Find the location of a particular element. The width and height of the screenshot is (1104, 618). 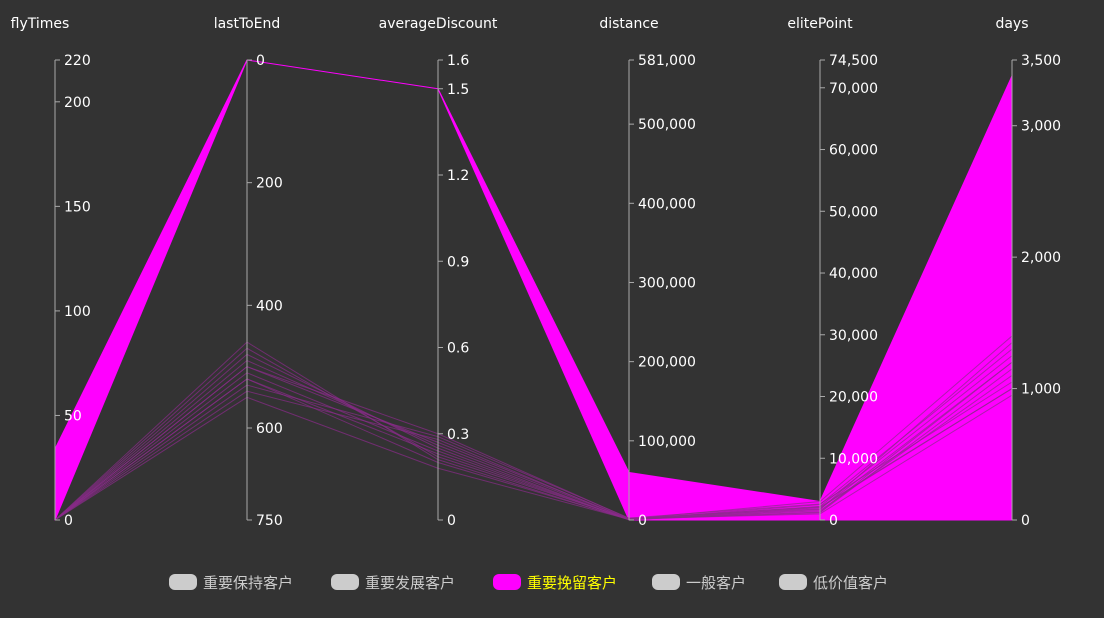

tick-label-days-3: 3,000 is located at coordinates (1041, 127).